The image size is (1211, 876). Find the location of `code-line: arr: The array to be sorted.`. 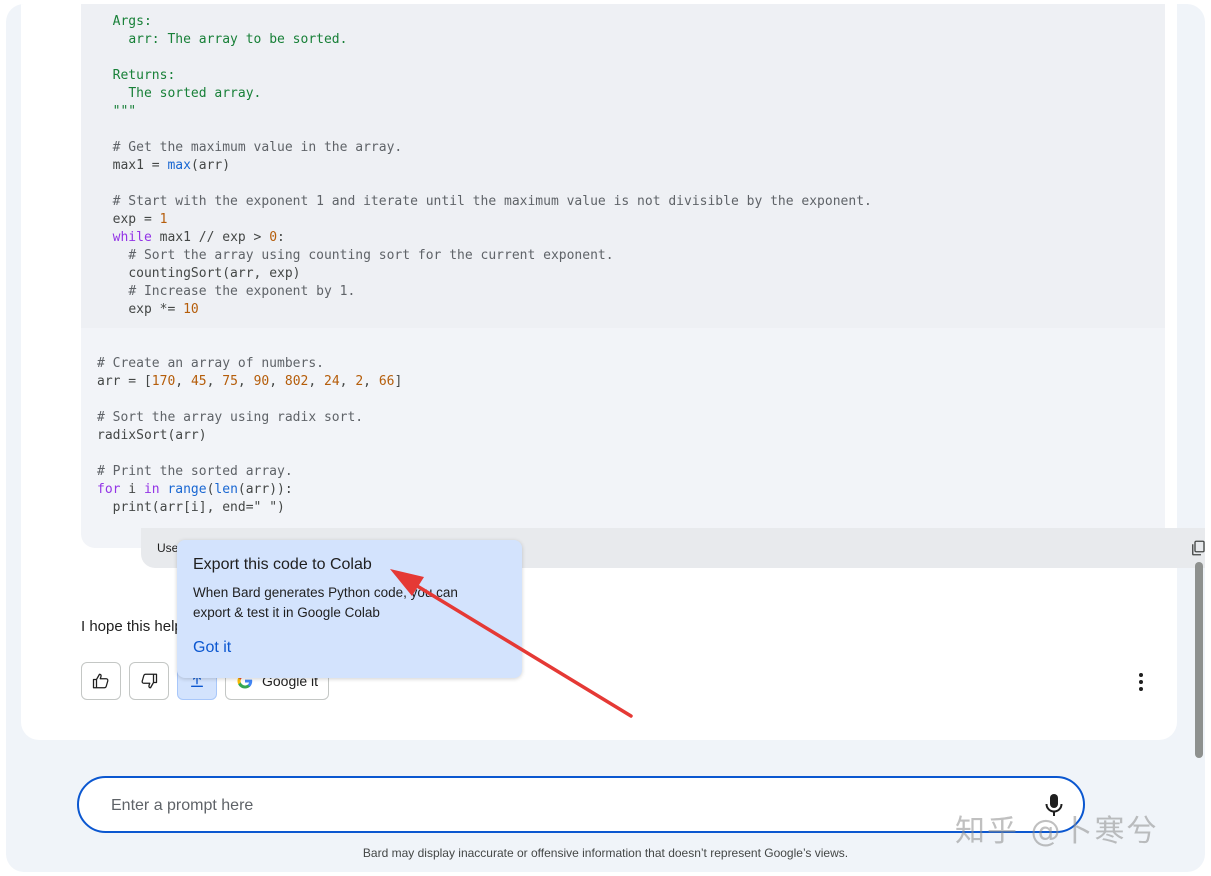

code-line: arr: The array to be sorted. is located at coordinates (484, 40).